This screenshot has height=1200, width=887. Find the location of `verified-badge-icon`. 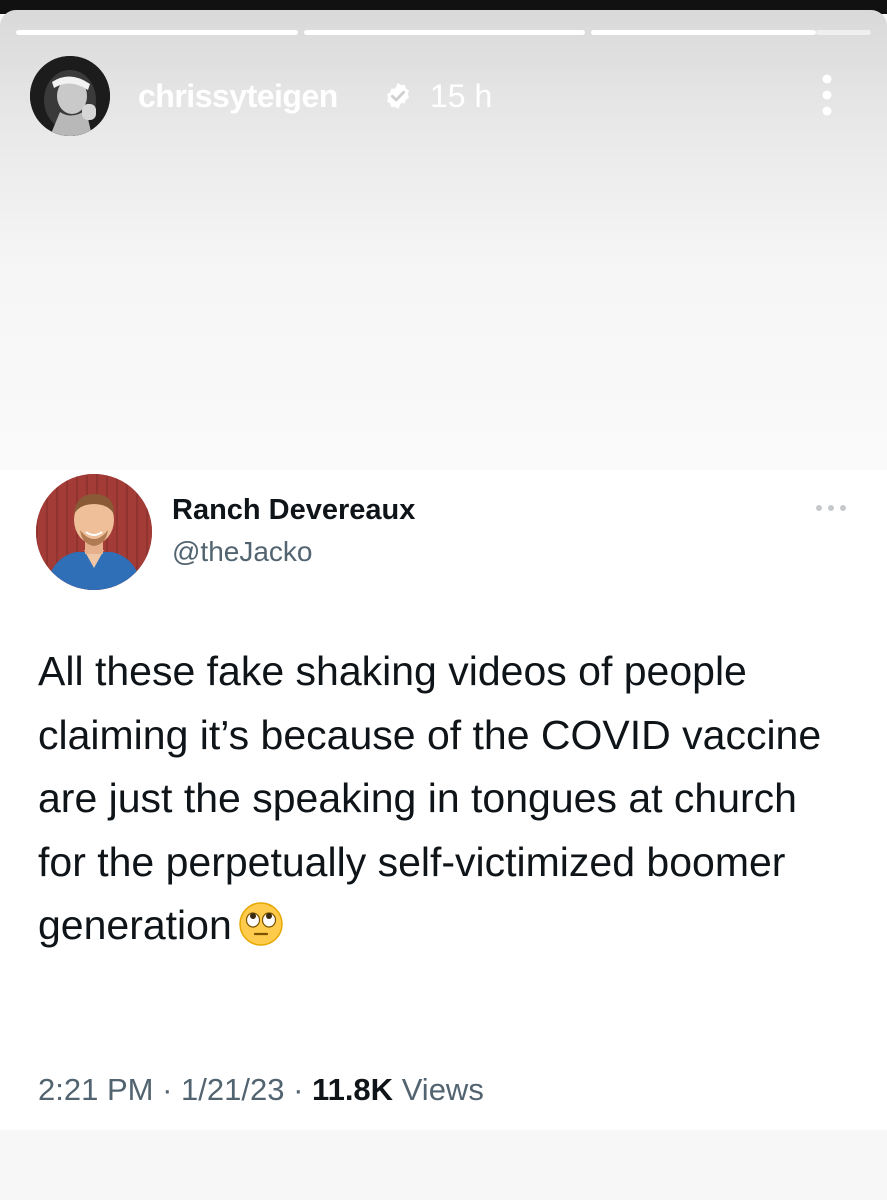

verified-badge-icon is located at coordinates (398, 96).